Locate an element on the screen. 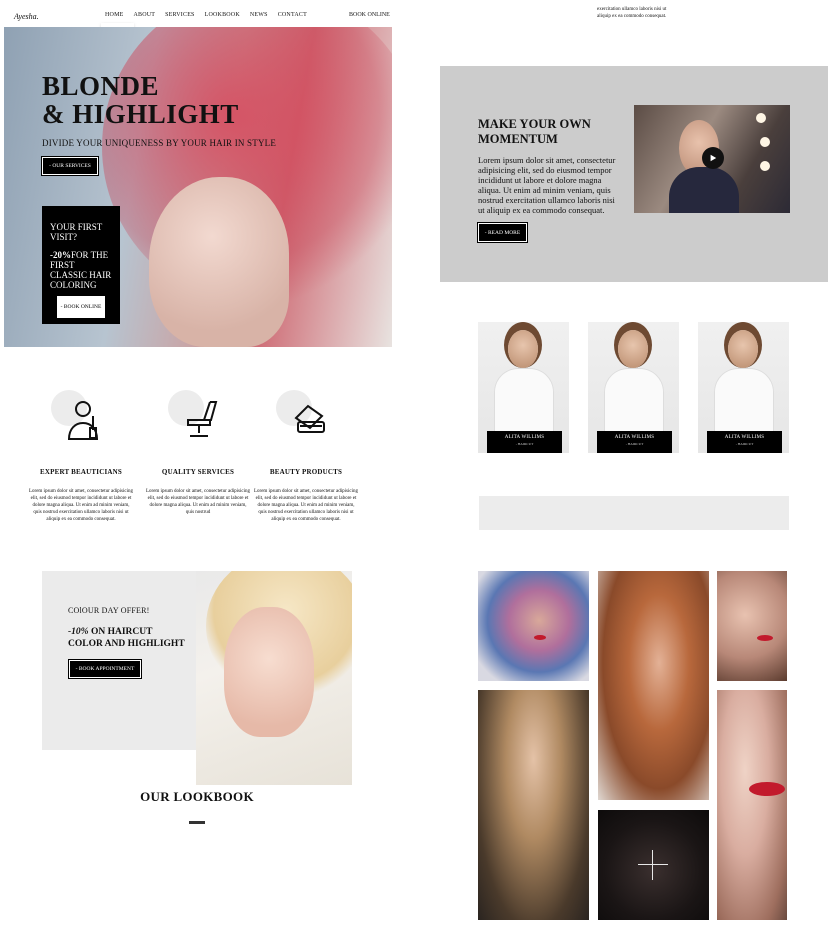 Image resolution: width=833 pixels, height=934 pixels. beautician-icon is located at coordinates (81, 416).